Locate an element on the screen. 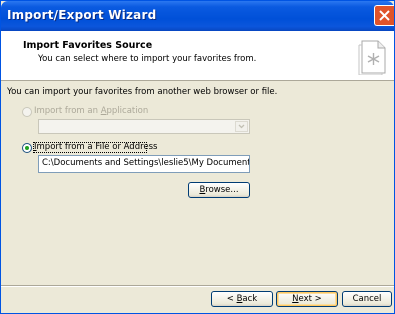 This screenshot has height=314, width=395. cancel-button: Cancel is located at coordinates (367, 299).